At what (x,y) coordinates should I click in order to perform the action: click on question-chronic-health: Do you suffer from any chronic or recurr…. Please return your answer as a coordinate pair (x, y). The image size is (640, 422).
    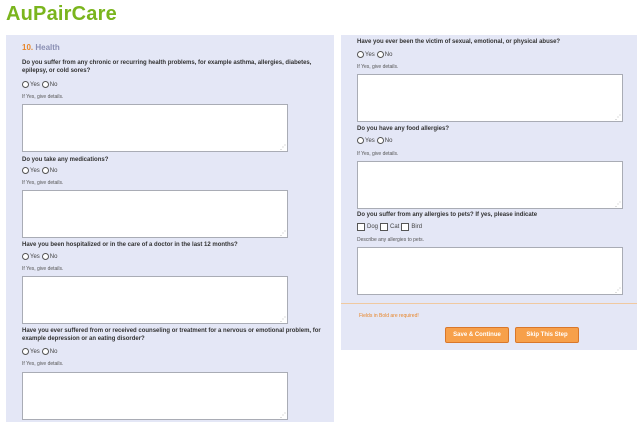
    Looking at the image, I should click on (167, 67).